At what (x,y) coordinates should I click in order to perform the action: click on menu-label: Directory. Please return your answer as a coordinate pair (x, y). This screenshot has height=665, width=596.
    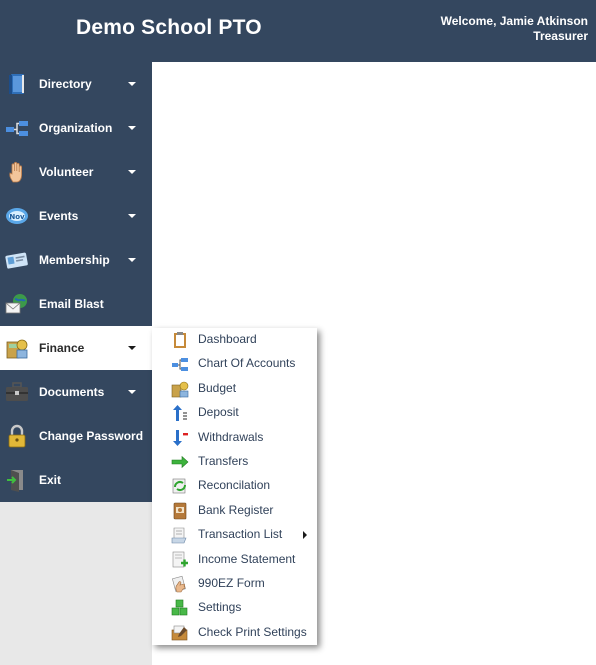
    Looking at the image, I should click on (65, 84).